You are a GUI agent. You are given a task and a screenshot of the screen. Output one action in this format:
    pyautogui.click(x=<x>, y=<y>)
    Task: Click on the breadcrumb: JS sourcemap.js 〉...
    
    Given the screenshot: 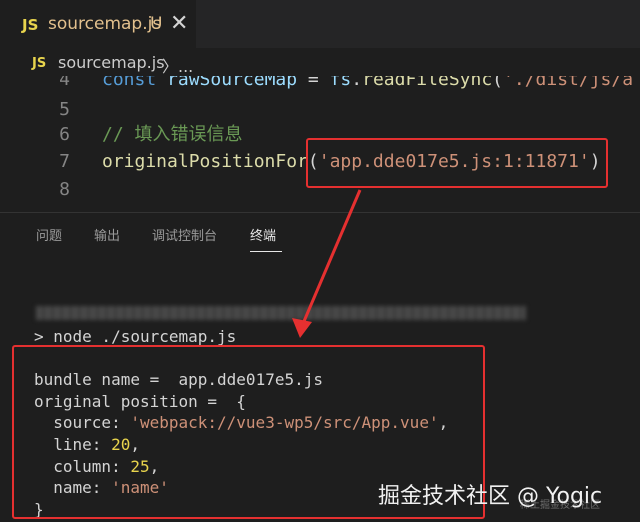 What is the action you would take?
    pyautogui.click(x=320, y=62)
    